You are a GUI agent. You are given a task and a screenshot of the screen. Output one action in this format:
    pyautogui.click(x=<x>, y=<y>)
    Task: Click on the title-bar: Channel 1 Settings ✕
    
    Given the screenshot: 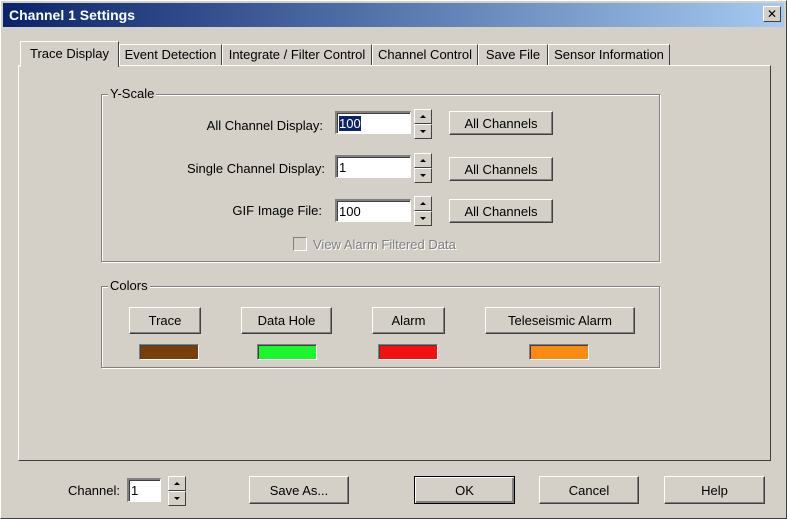 What is the action you would take?
    pyautogui.click(x=393, y=15)
    